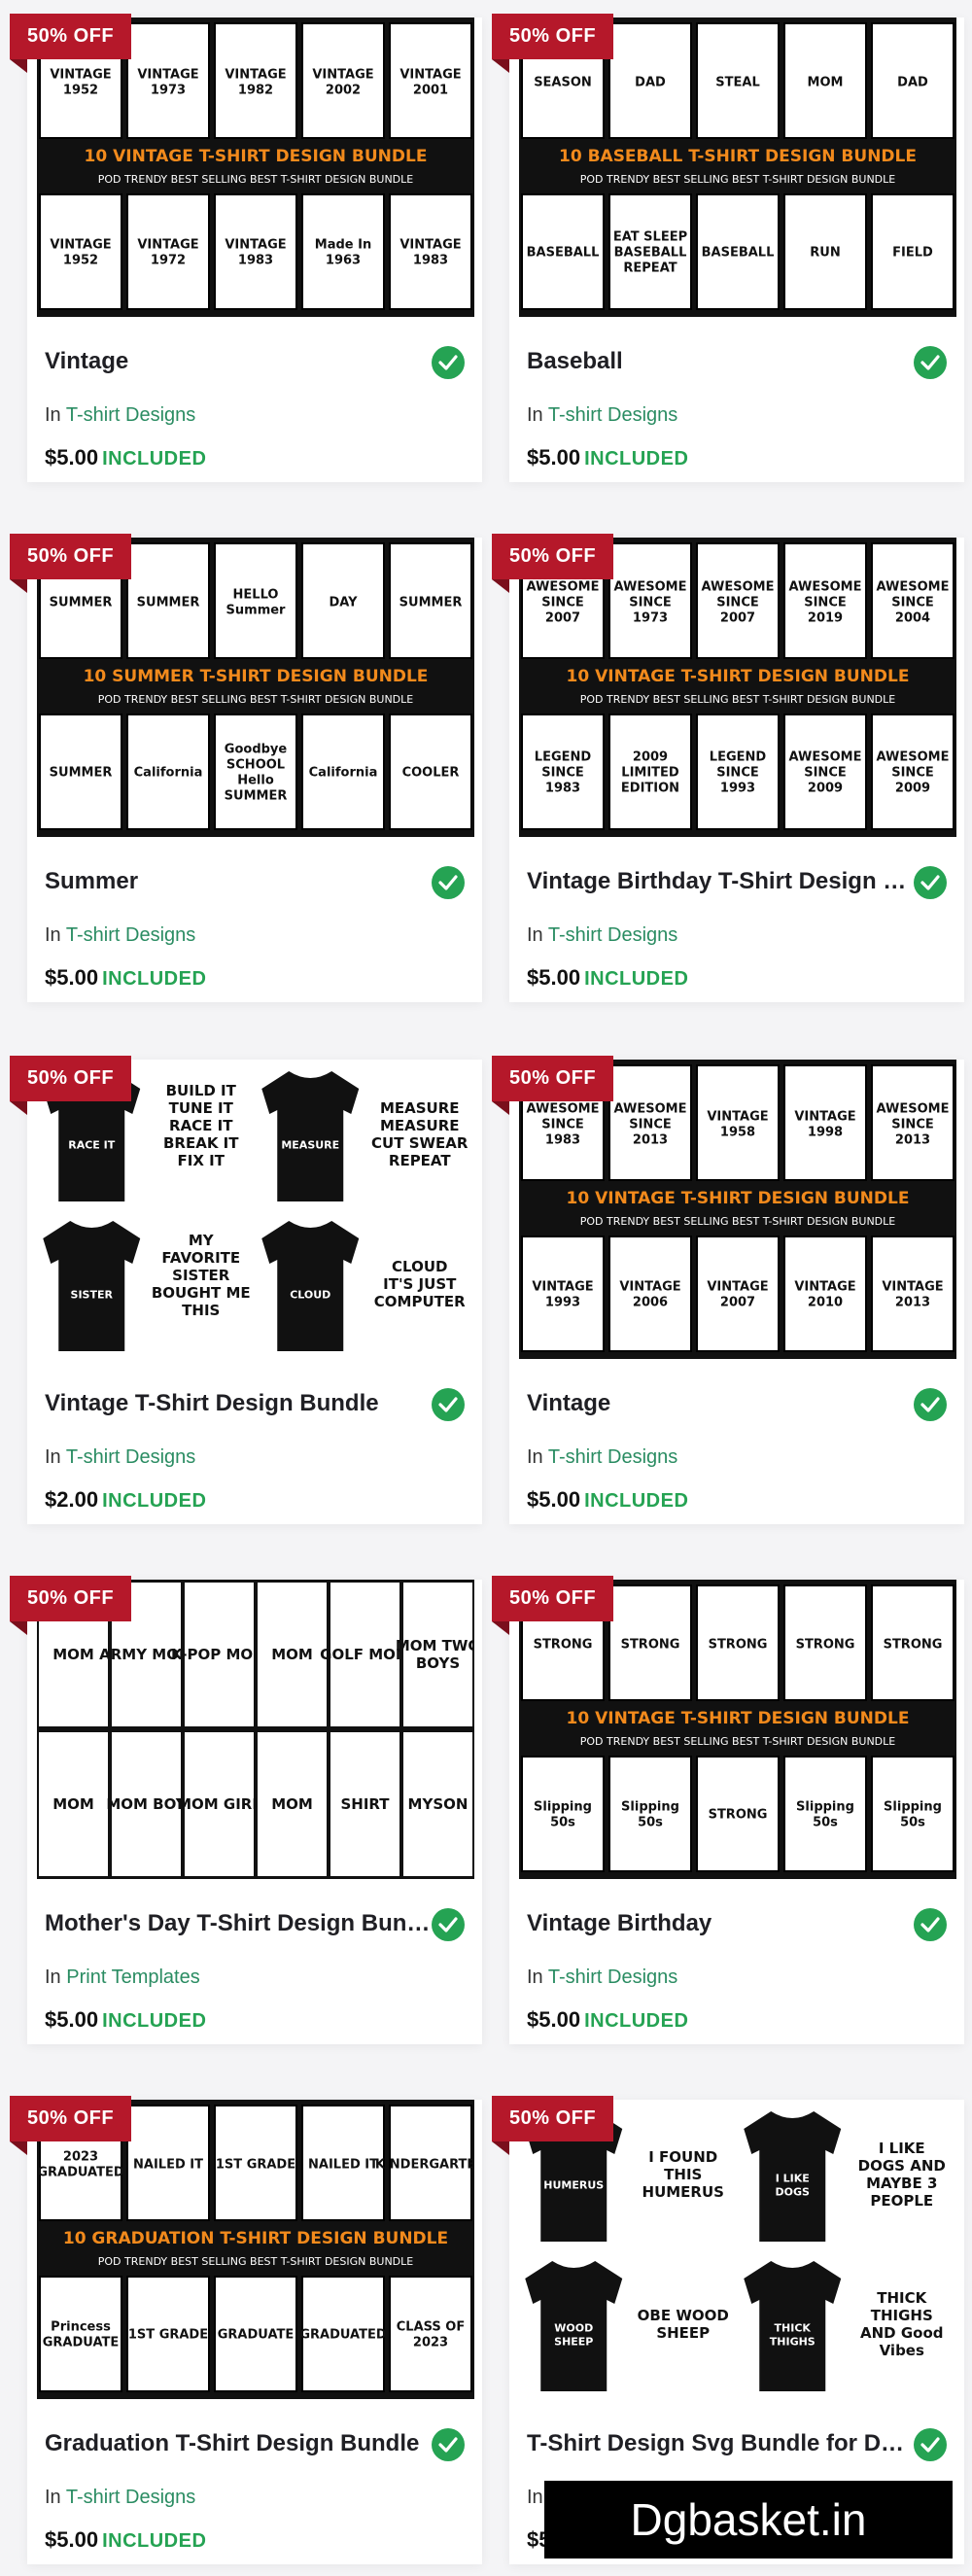 This screenshot has width=972, height=2576. Describe the element at coordinates (73, 1654) in the screenshot. I see `tile-text: MOM` at that location.